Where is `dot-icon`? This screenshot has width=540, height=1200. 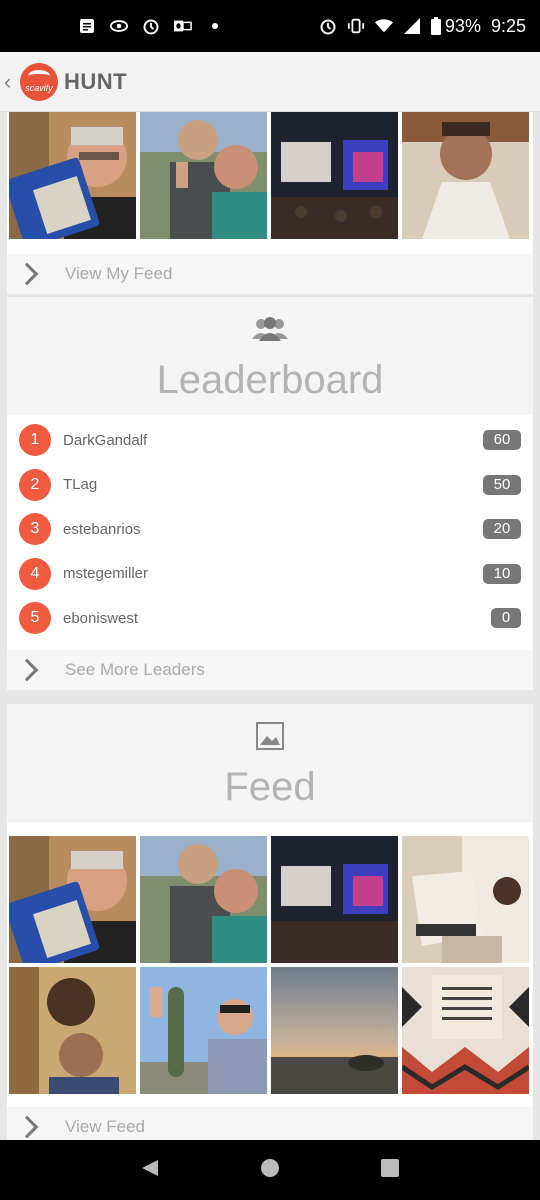 dot-icon is located at coordinates (215, 26).